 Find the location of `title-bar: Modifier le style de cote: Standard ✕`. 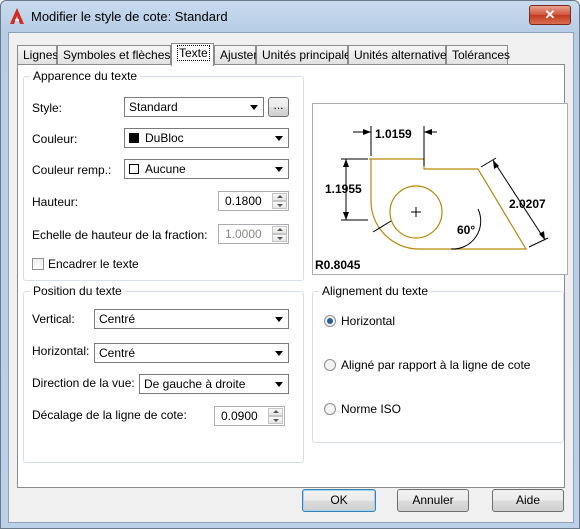

title-bar: Modifier le style de cote: Standard ✕ is located at coordinates (290, 16).